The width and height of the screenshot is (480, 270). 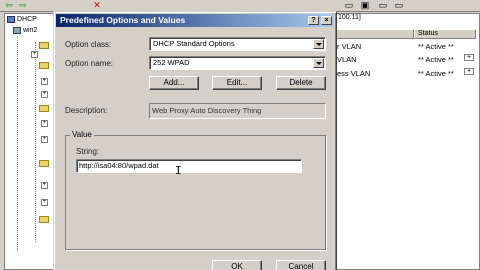 What do you see at coordinates (9, 5) in the screenshot?
I see `back-arrow-icon: ⇦` at bounding box center [9, 5].